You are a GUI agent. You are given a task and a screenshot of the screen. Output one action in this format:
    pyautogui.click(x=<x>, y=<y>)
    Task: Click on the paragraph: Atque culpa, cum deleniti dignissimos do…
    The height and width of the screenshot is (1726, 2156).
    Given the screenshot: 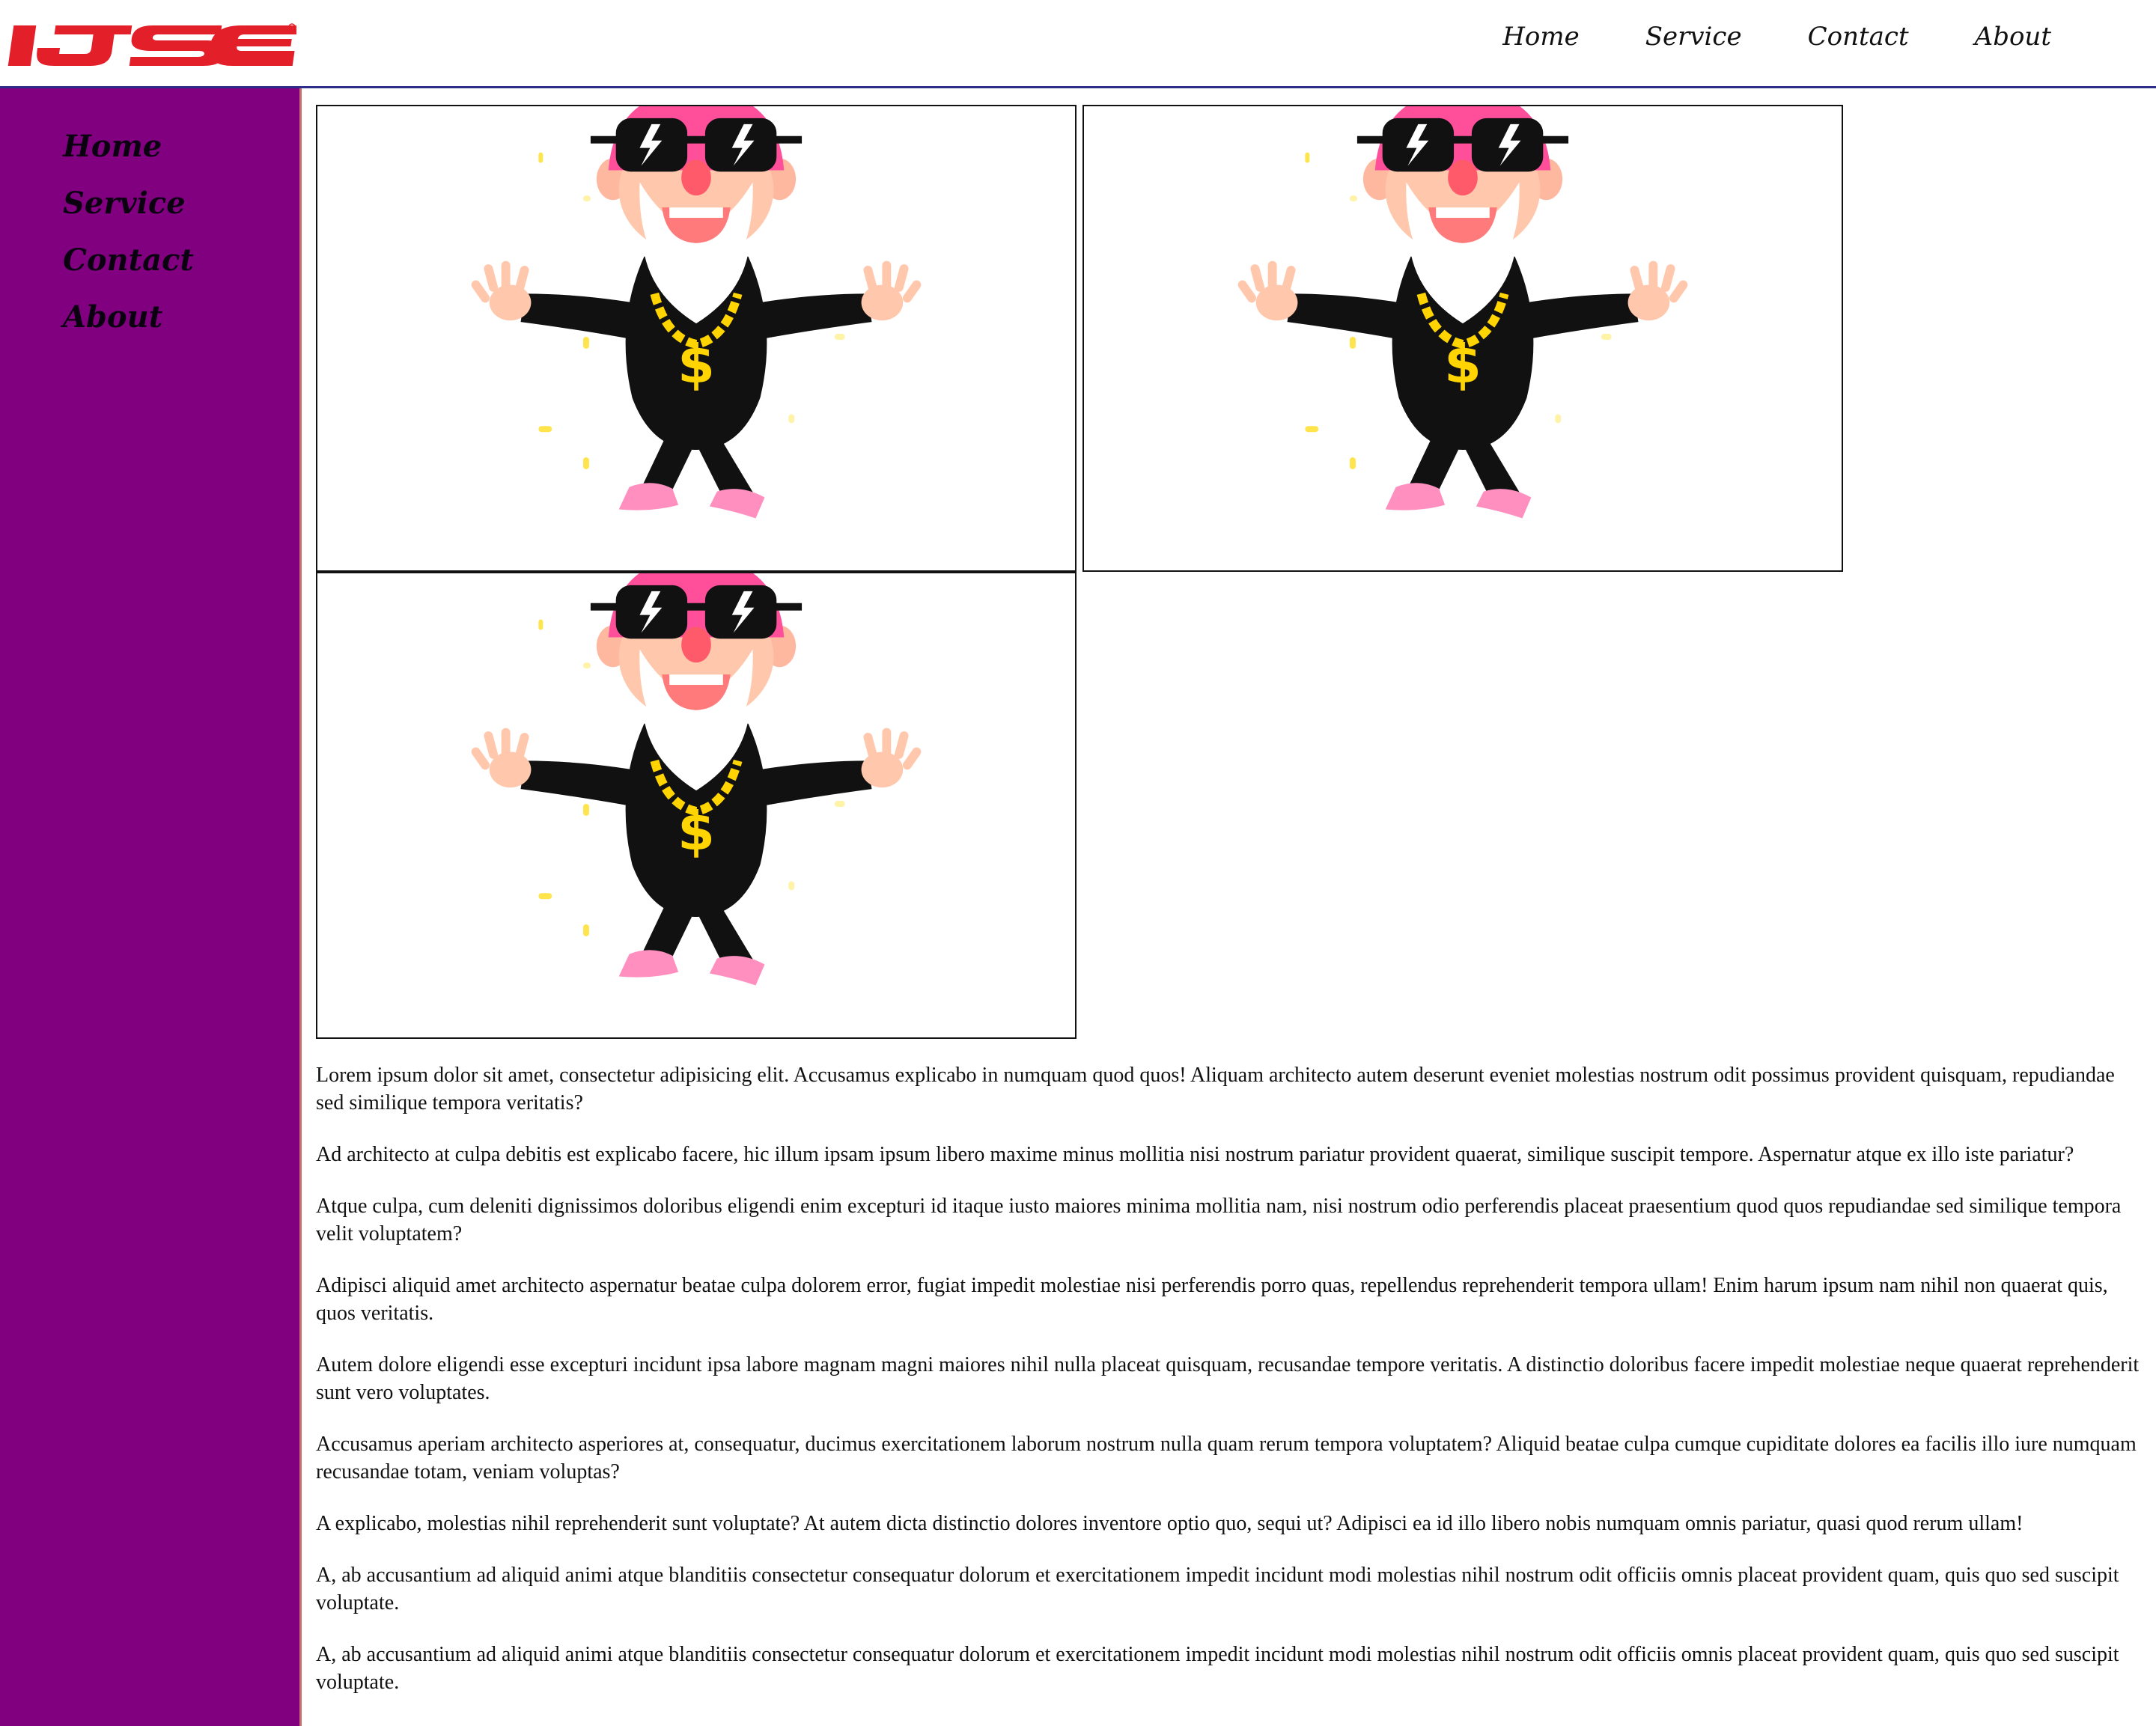 What is the action you would take?
    pyautogui.click(x=1219, y=1220)
    